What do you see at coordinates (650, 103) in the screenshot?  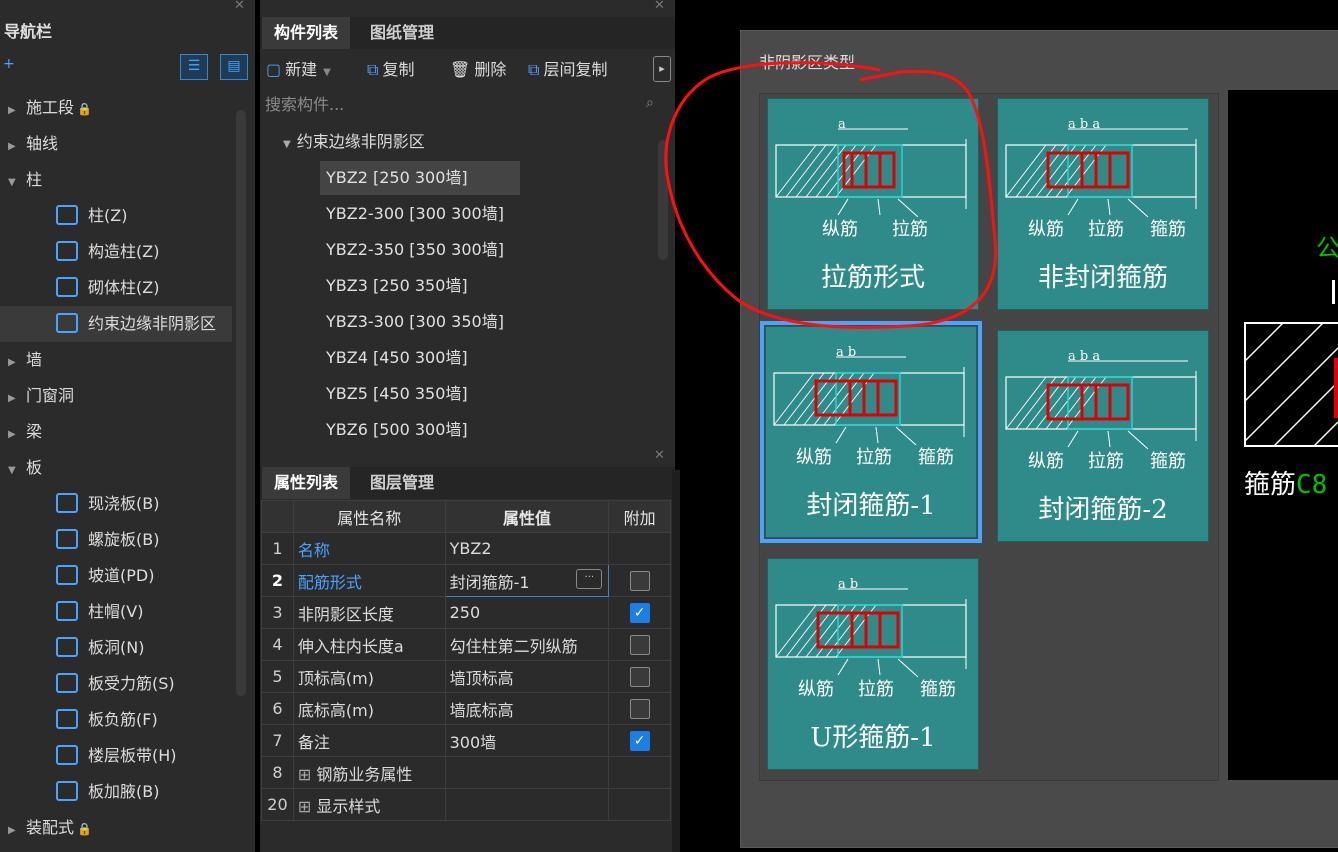 I see `search-icon: ⌕` at bounding box center [650, 103].